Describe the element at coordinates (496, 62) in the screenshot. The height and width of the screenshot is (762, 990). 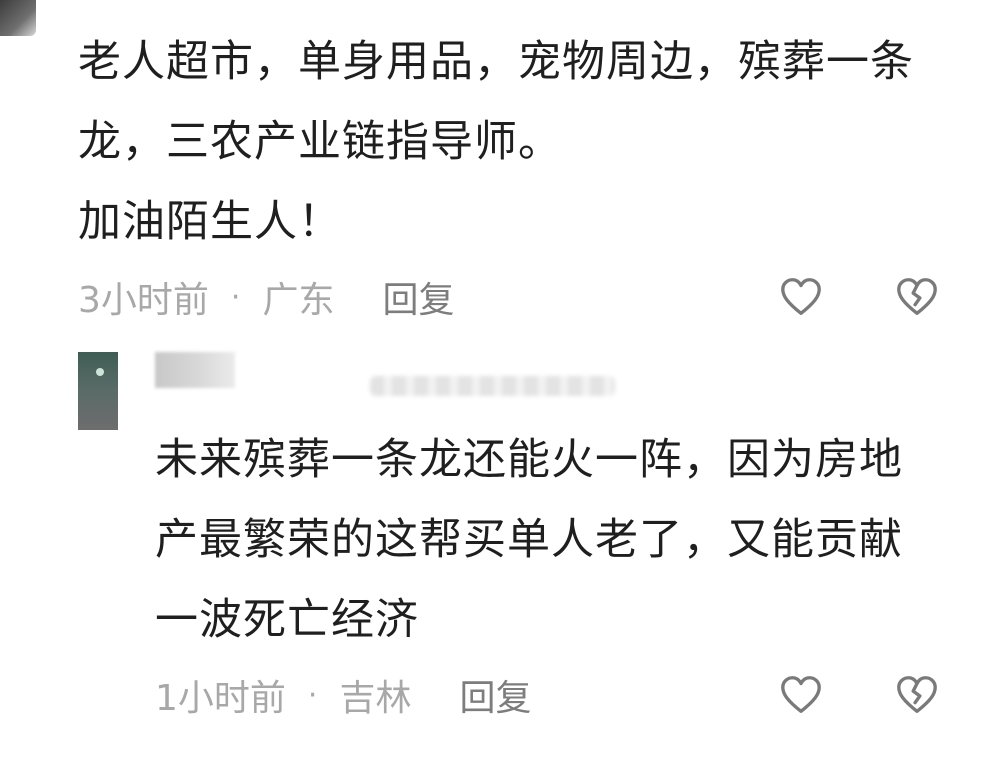
I see `comment-line: 老人超市，单身用品，宠物周边，殡葬一条` at that location.